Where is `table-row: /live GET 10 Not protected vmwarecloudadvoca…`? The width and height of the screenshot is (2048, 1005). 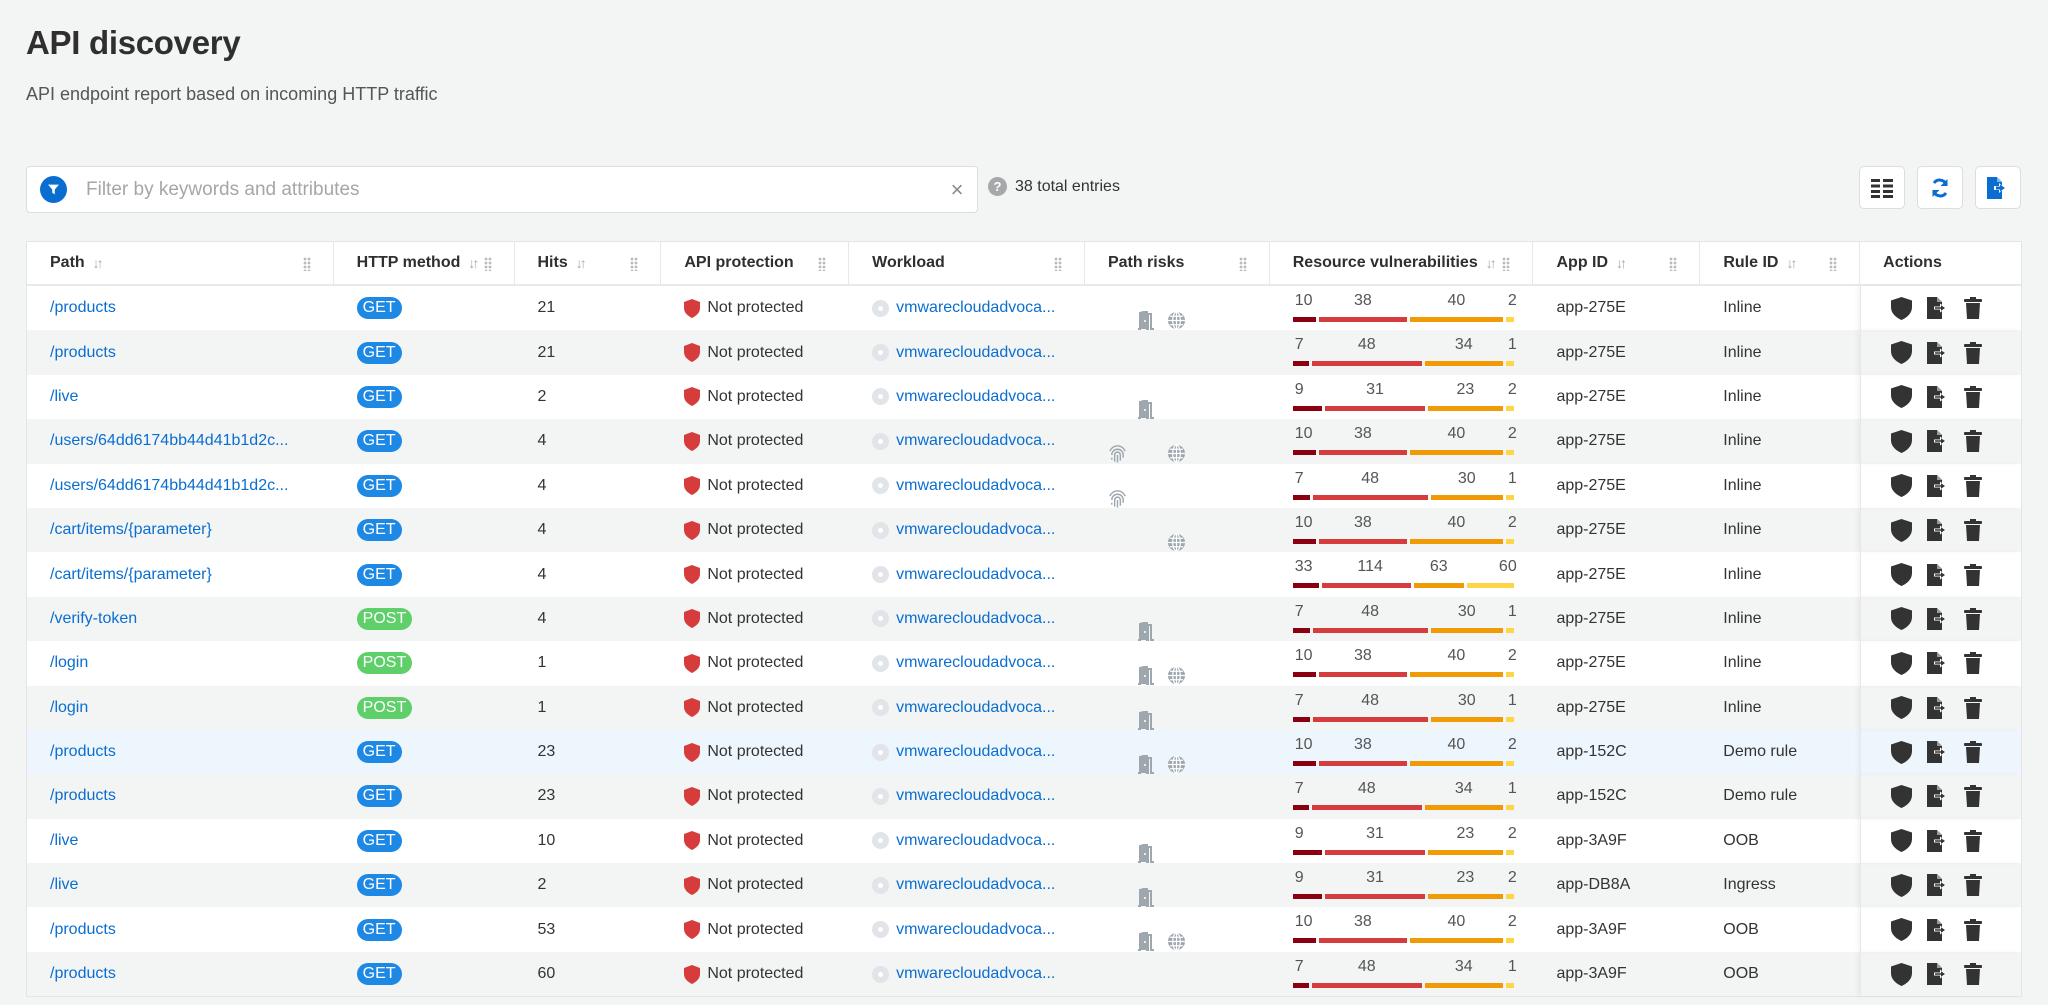 table-row: /live GET 10 Not protected vmwarecloudadvoca… is located at coordinates (1024, 841).